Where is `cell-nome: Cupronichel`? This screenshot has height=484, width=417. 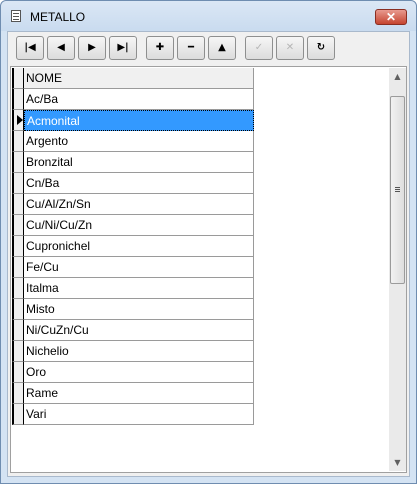 cell-nome: Cupronichel is located at coordinates (139, 246).